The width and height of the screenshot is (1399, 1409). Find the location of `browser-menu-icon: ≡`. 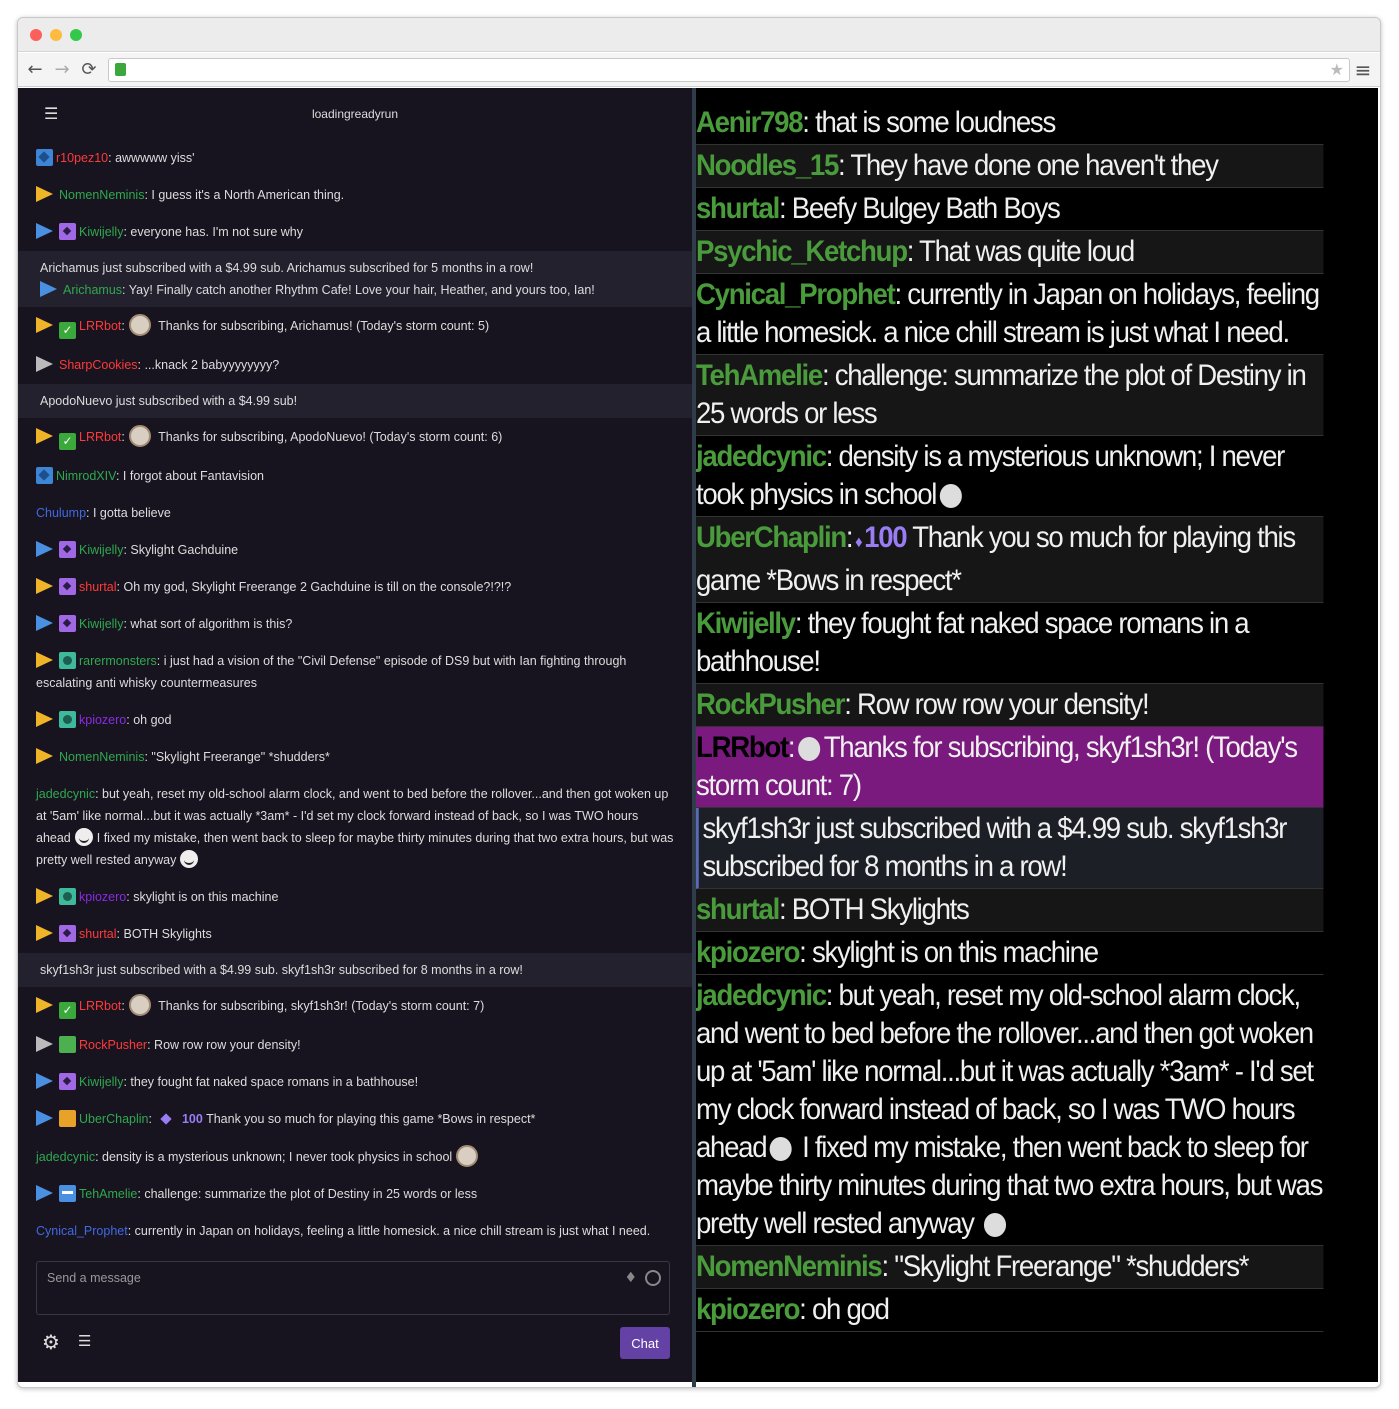

browser-menu-icon: ≡ is located at coordinates (1363, 70).